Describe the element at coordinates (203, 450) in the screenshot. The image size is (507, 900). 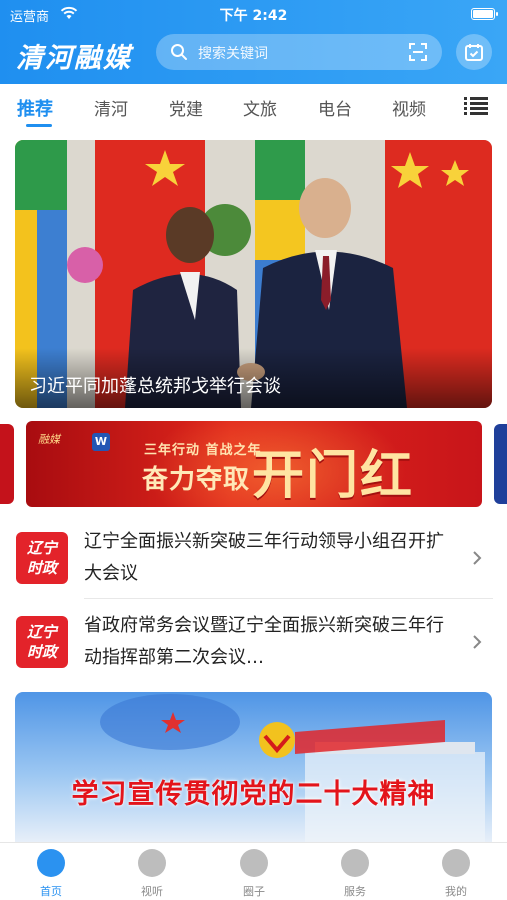
I see `banner-subtitle: 三年行动 首战之年` at that location.